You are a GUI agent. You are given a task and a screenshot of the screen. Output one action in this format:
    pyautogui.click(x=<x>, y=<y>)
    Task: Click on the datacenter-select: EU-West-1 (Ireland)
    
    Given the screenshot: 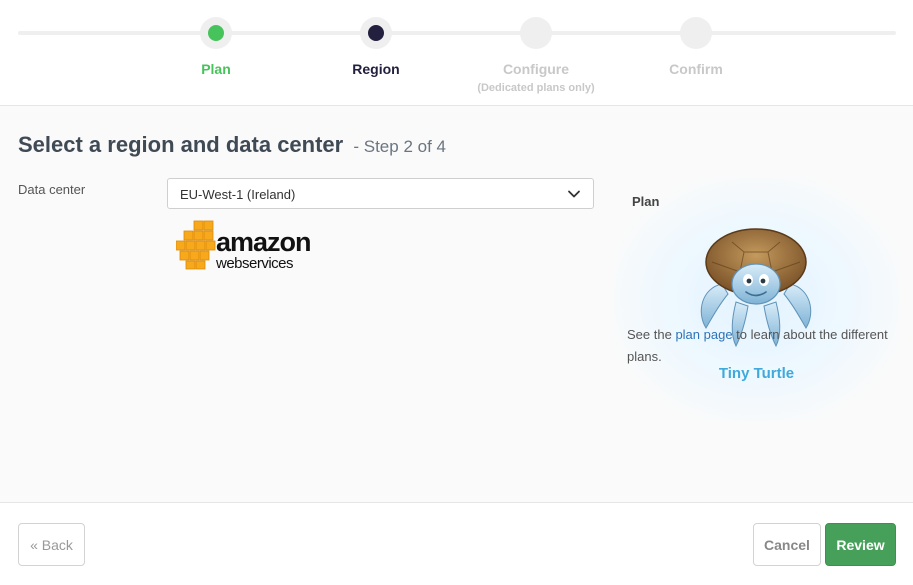 What is the action you would take?
    pyautogui.click(x=380, y=193)
    